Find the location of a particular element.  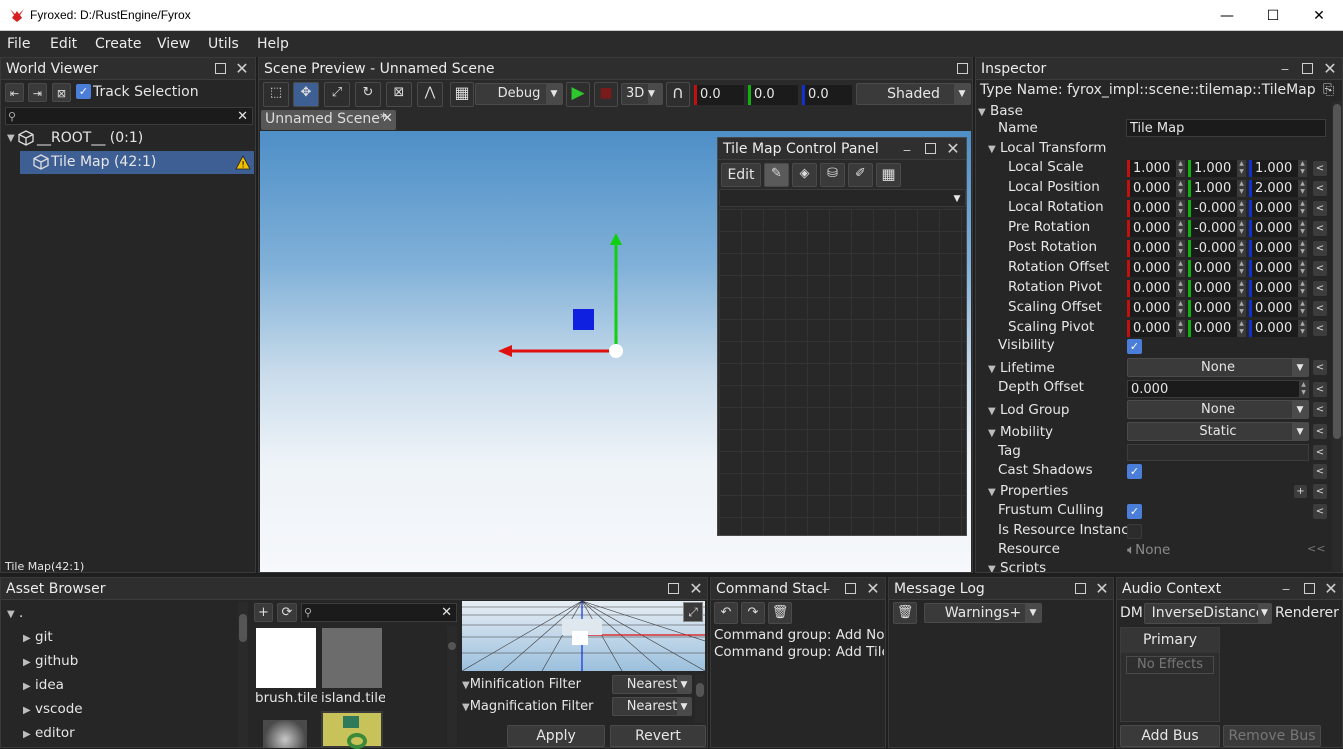

tab-close-icon: ✕ is located at coordinates (387, 118).